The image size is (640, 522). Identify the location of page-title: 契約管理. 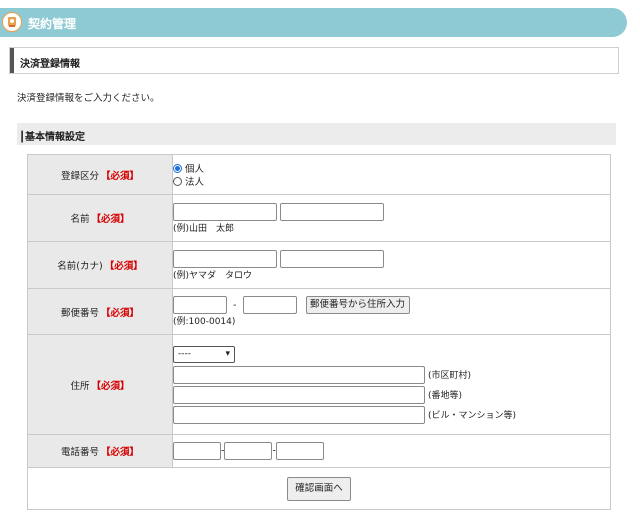
(52, 24).